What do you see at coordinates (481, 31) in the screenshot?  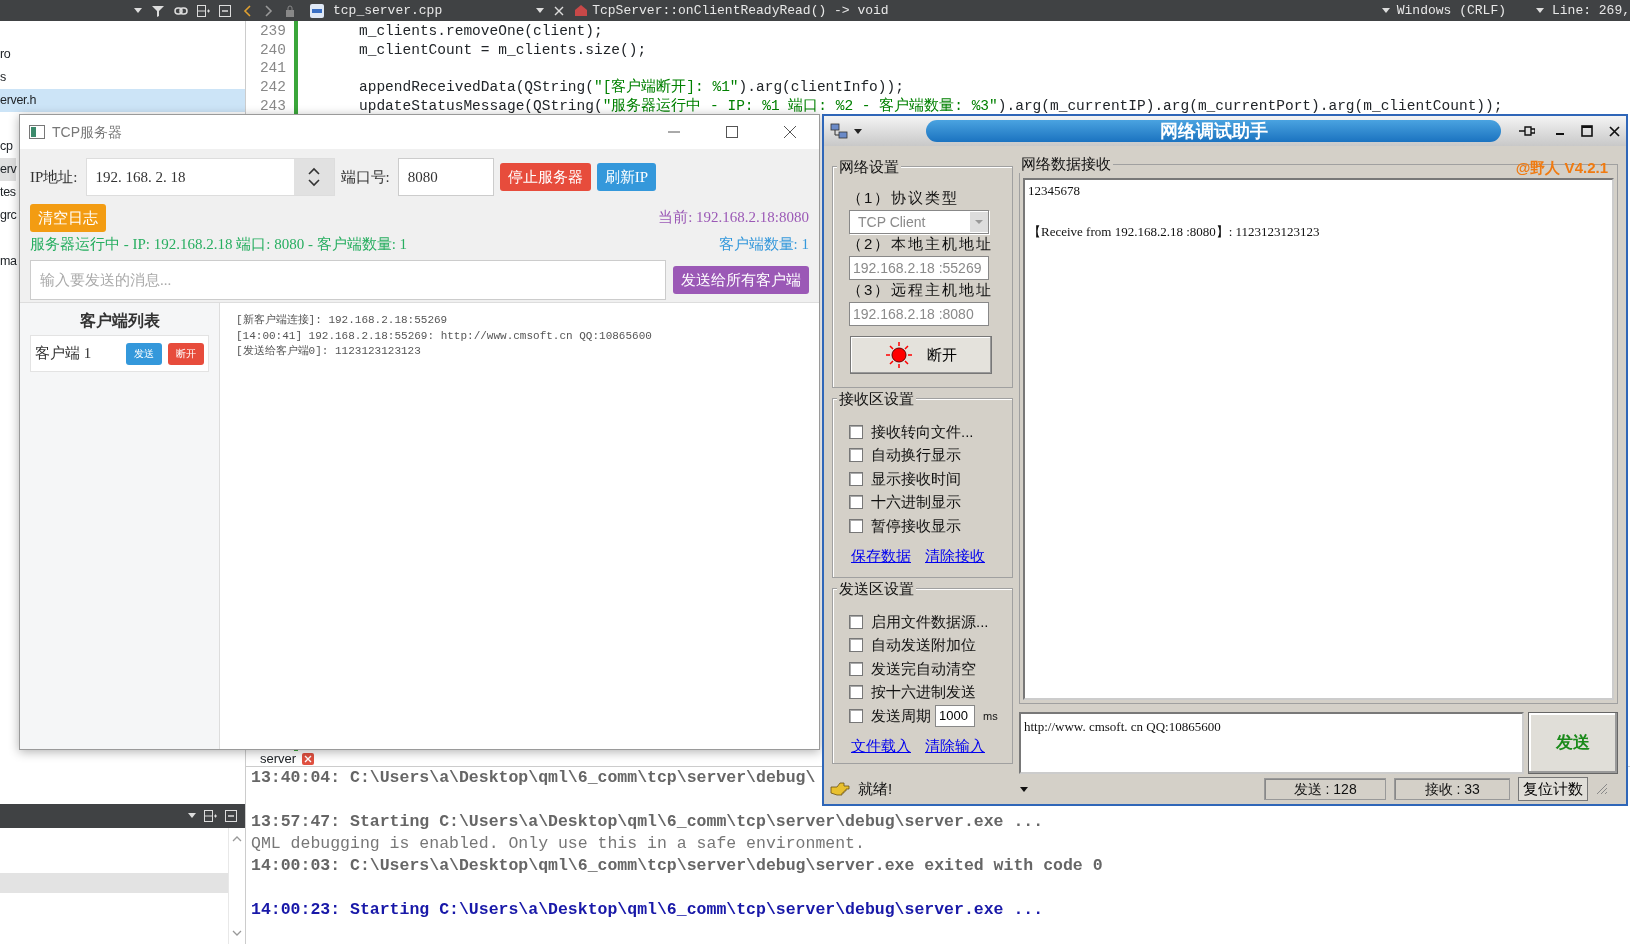 I see `code-line: m_clients.removeOne(client);` at bounding box center [481, 31].